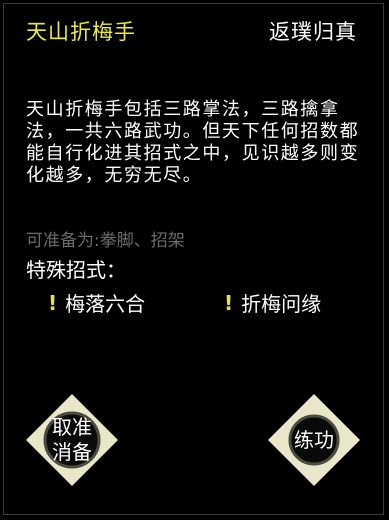  I want to click on special-moves-title: 特殊招式：, so click(76, 270).